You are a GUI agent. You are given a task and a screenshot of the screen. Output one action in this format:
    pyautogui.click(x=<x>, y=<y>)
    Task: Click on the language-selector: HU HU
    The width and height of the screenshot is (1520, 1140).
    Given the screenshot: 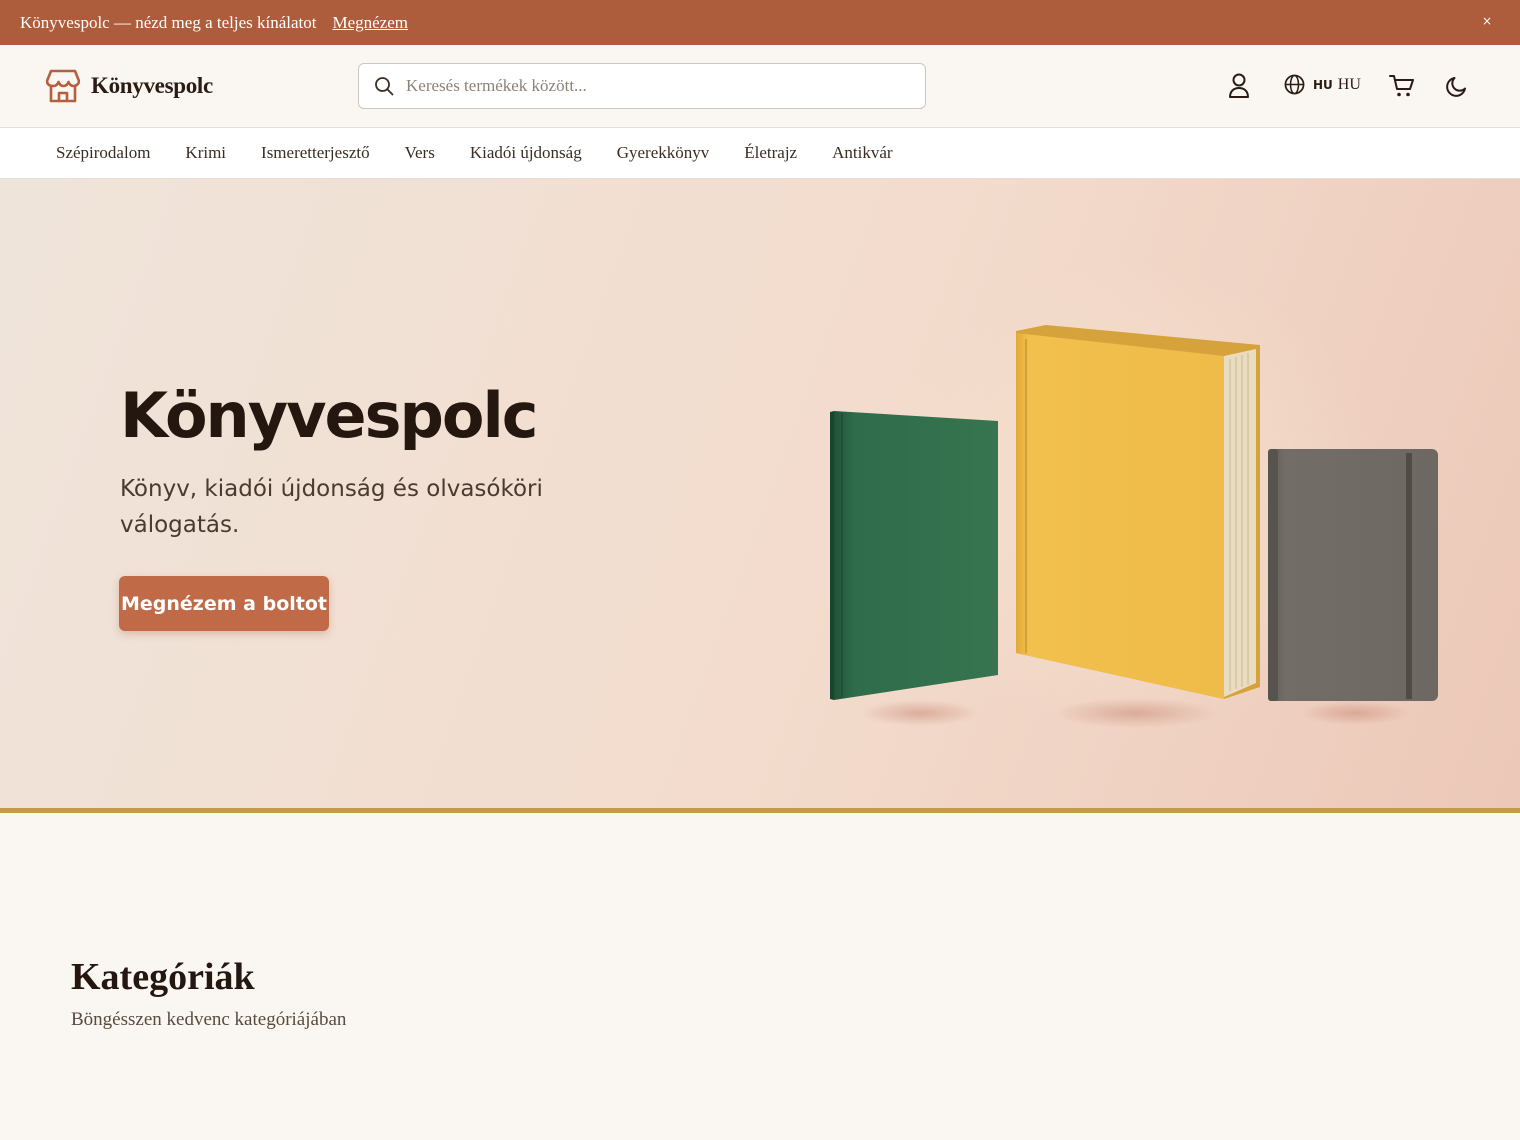 What is the action you would take?
    pyautogui.click(x=1322, y=84)
    